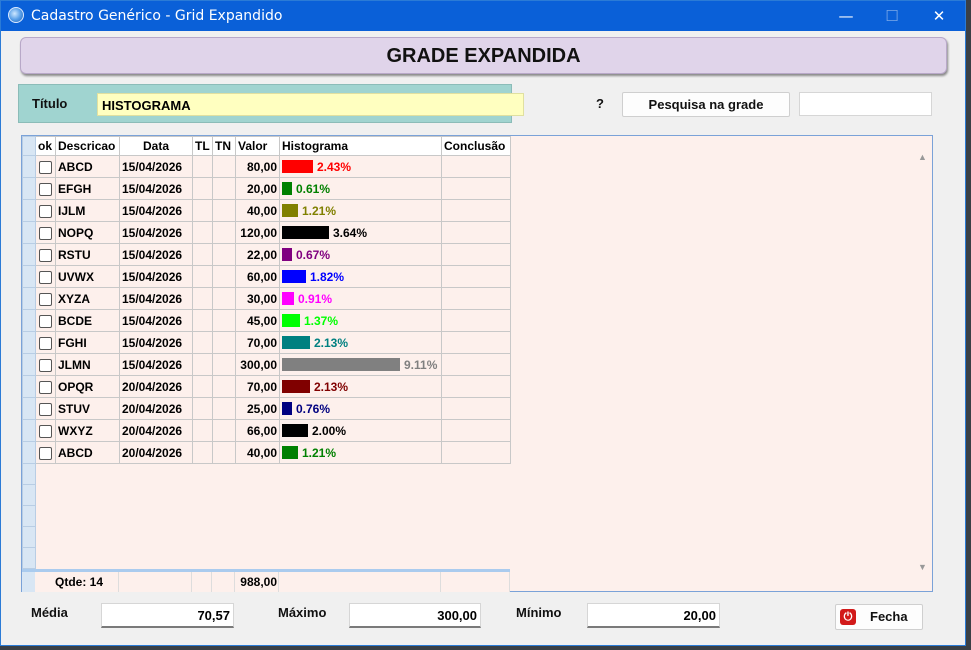 The height and width of the screenshot is (650, 971). Describe the element at coordinates (360, 146) in the screenshot. I see `col-histograma: Histograma` at that location.